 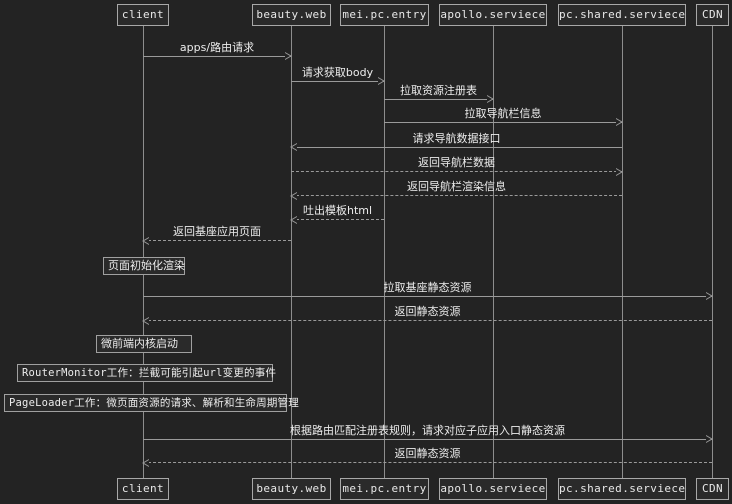 What do you see at coordinates (503, 113) in the screenshot?
I see `message-label-4: 拉取导航栏信息` at bounding box center [503, 113].